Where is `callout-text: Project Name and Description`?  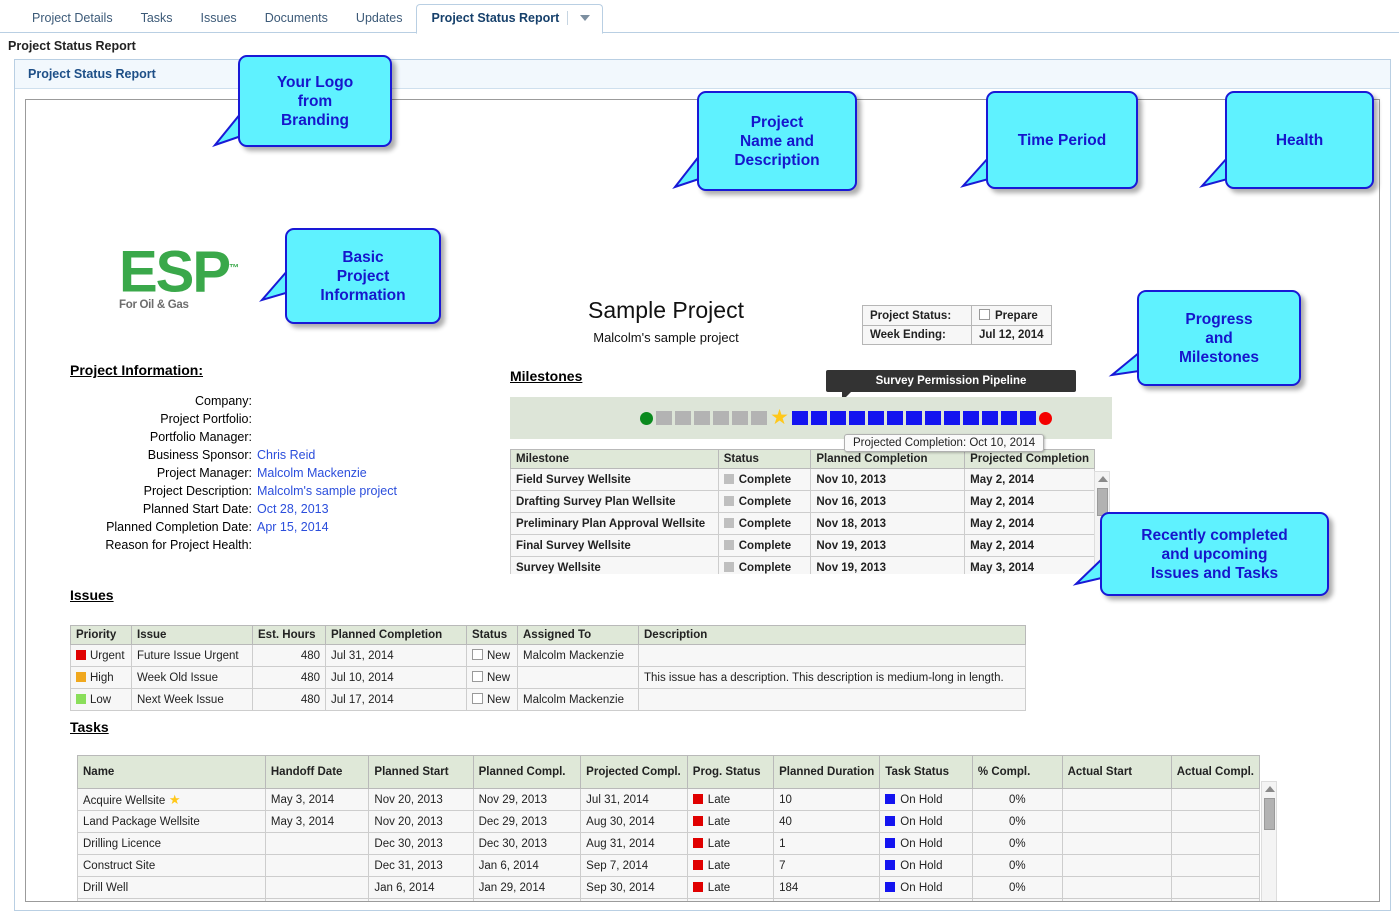 callout-text: Project Name and Description is located at coordinates (777, 141).